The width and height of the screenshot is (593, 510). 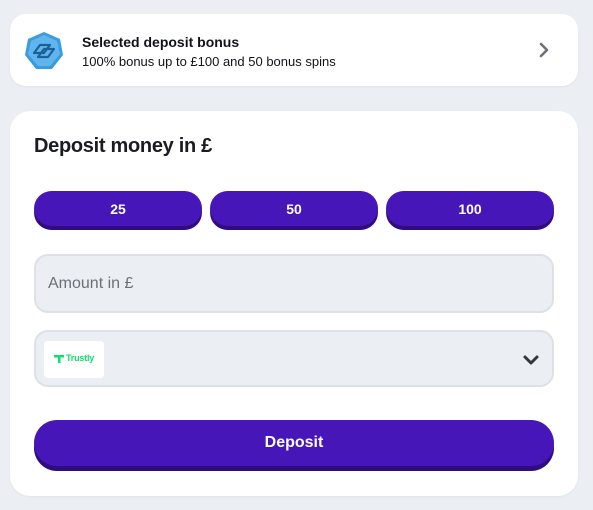 I want to click on amount-input, so click(x=294, y=283).